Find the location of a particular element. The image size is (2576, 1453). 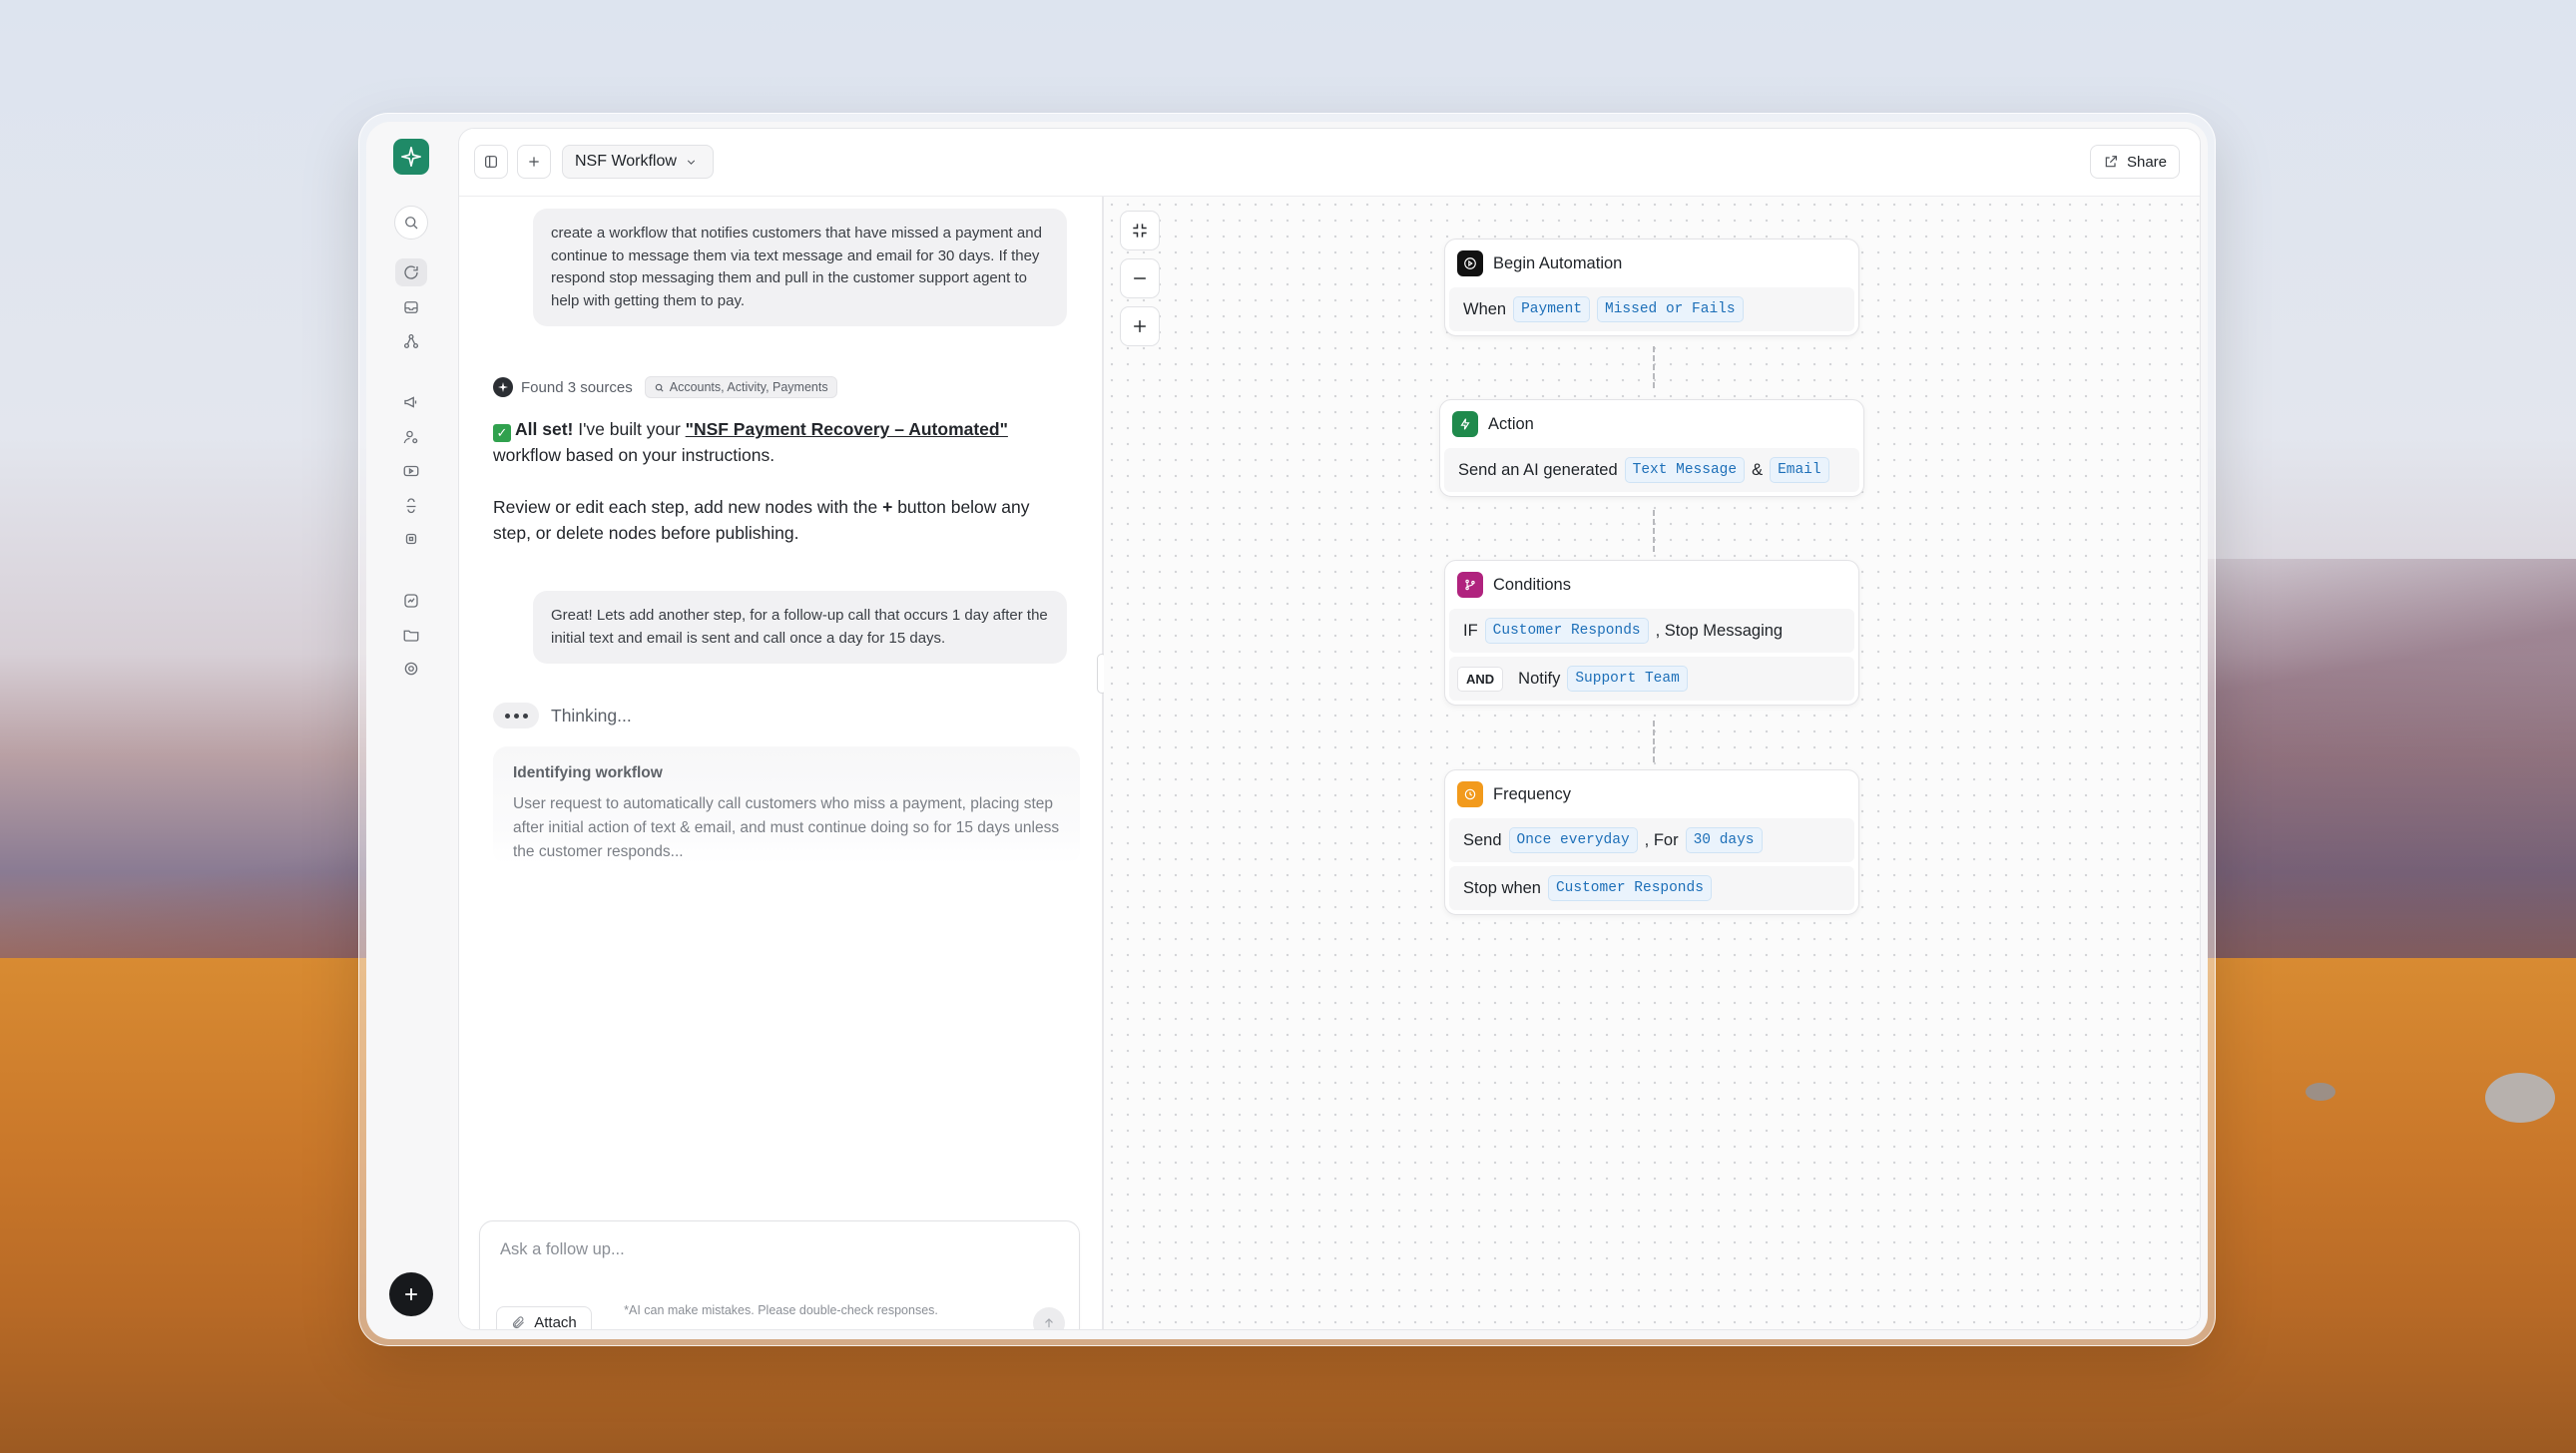

workflow-selector: NSF Workflow is located at coordinates (638, 162).